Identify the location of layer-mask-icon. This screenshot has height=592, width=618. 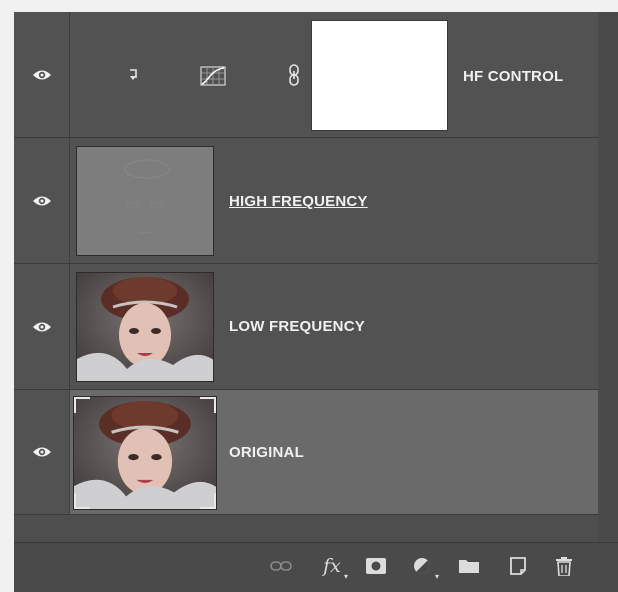
(376, 566).